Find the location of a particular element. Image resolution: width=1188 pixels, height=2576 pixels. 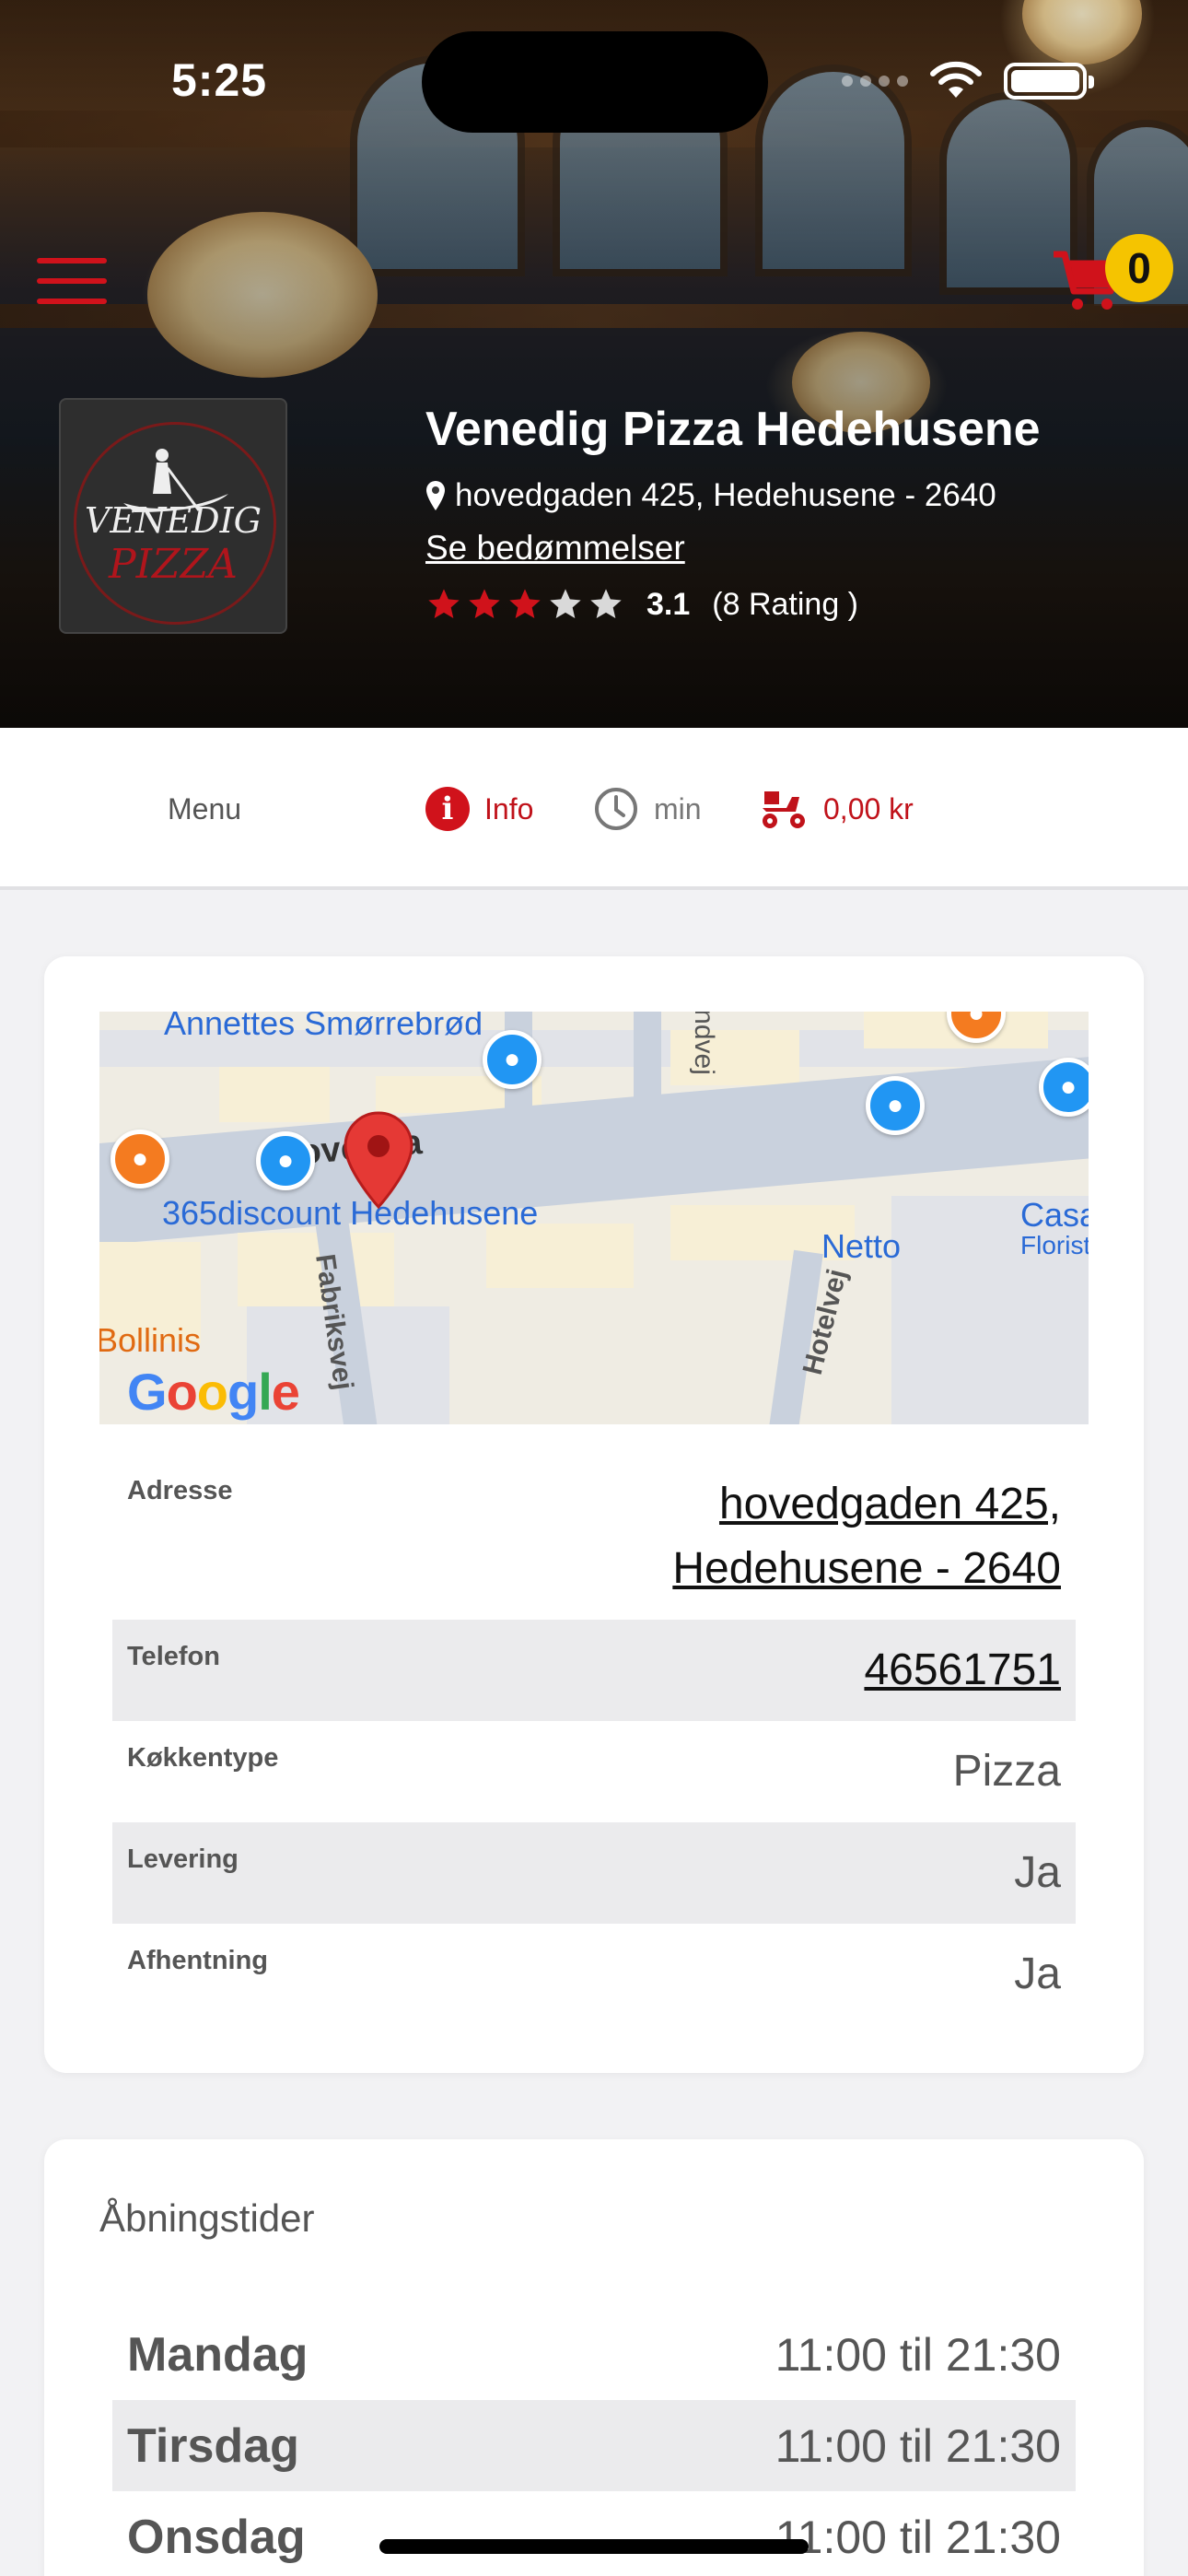

clock-icon is located at coordinates (616, 809).